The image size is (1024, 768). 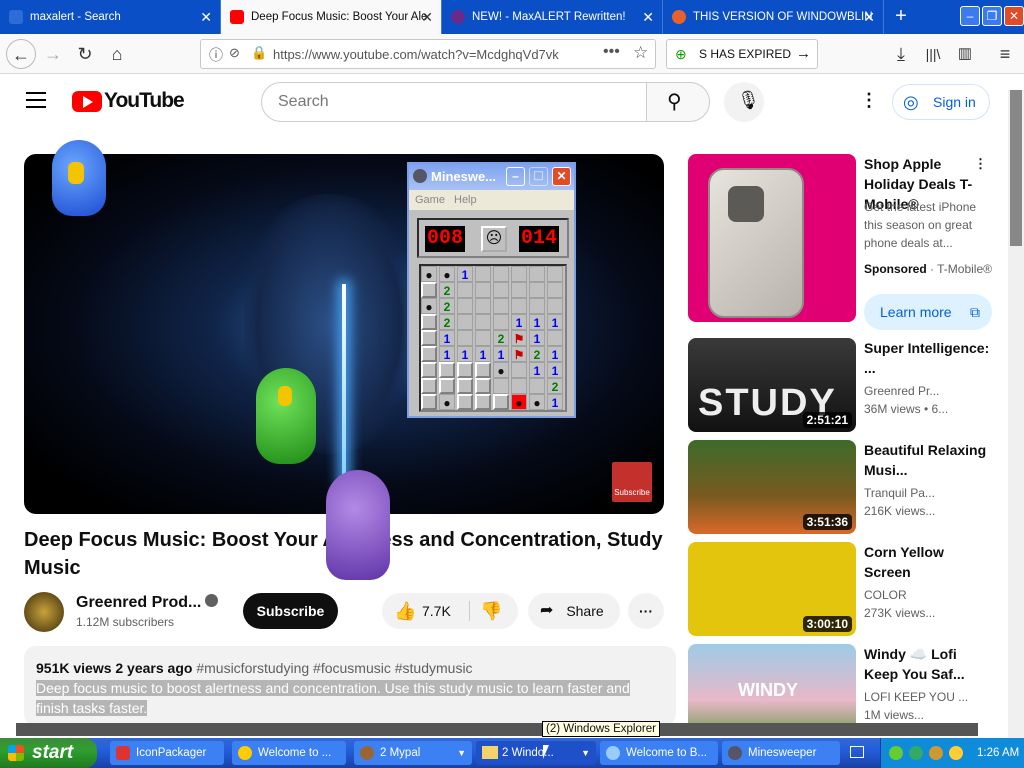 I want to click on vertical-scrollbar, so click(x=1016, y=414).